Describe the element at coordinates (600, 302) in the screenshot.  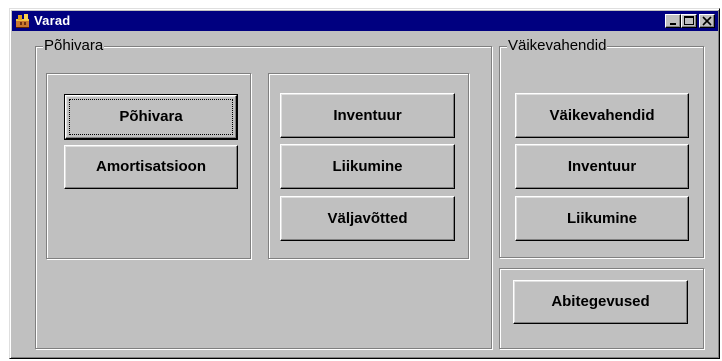
I see `abitegevused-button: Abitegevused` at that location.